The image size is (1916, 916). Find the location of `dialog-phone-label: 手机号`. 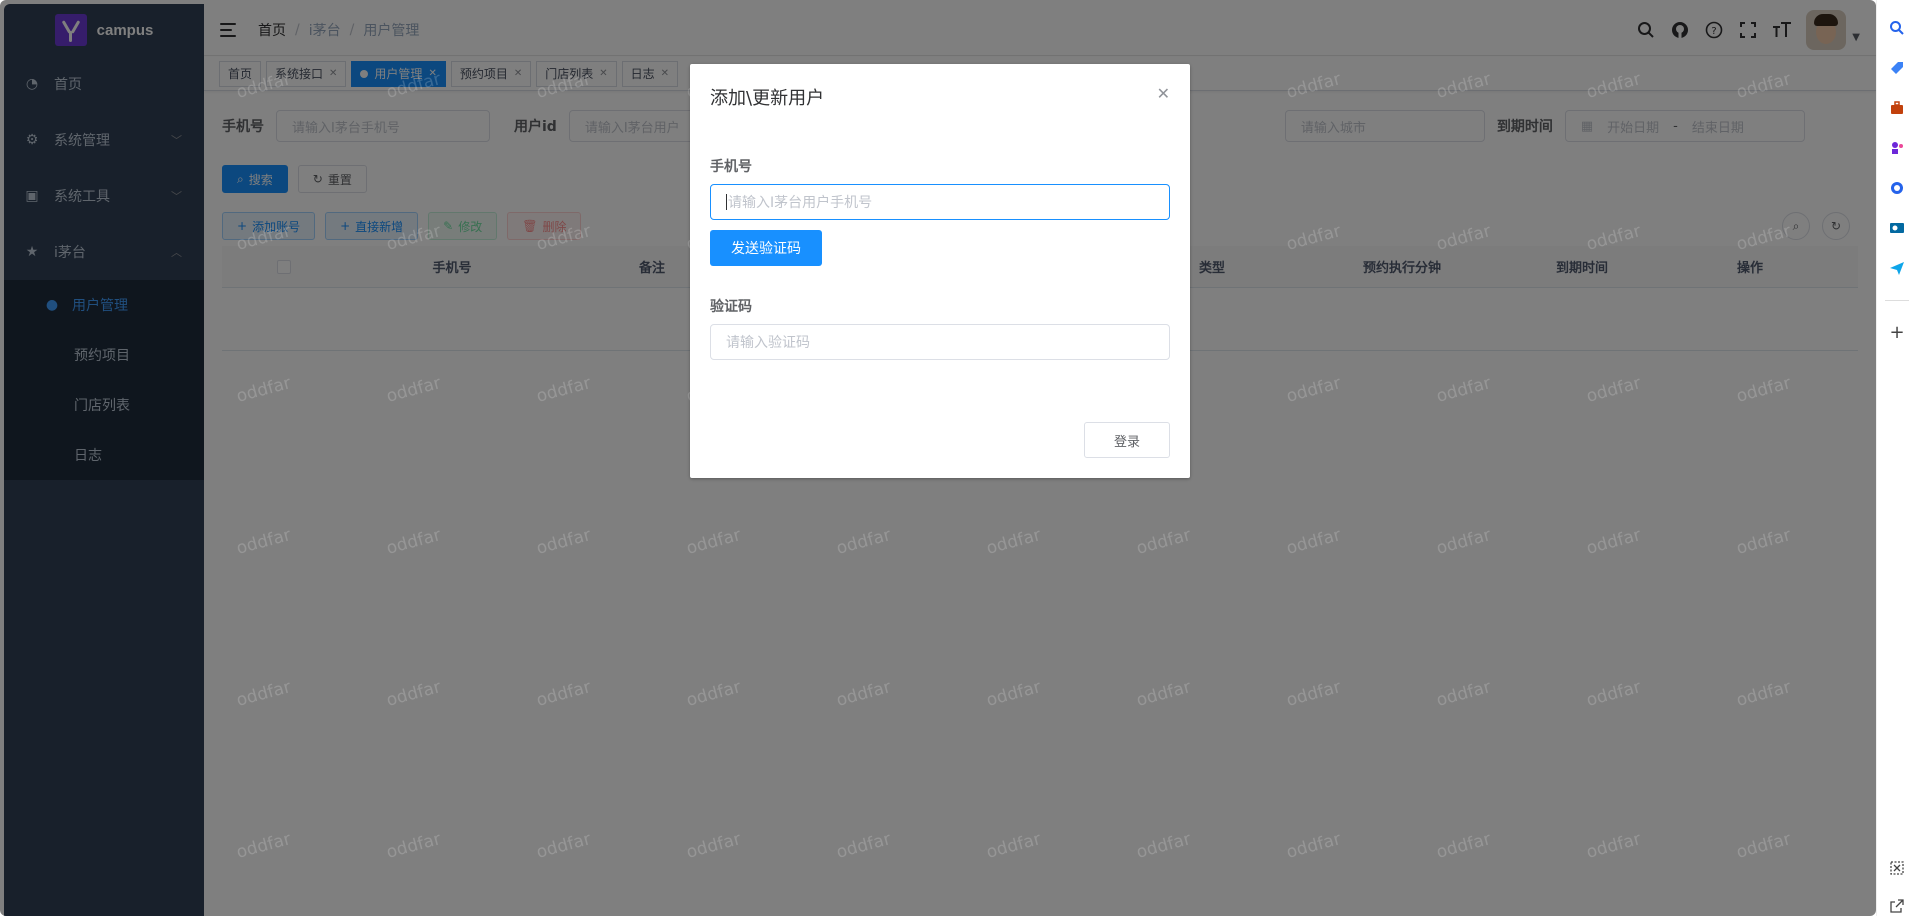

dialog-phone-label: 手机号 is located at coordinates (731, 167).